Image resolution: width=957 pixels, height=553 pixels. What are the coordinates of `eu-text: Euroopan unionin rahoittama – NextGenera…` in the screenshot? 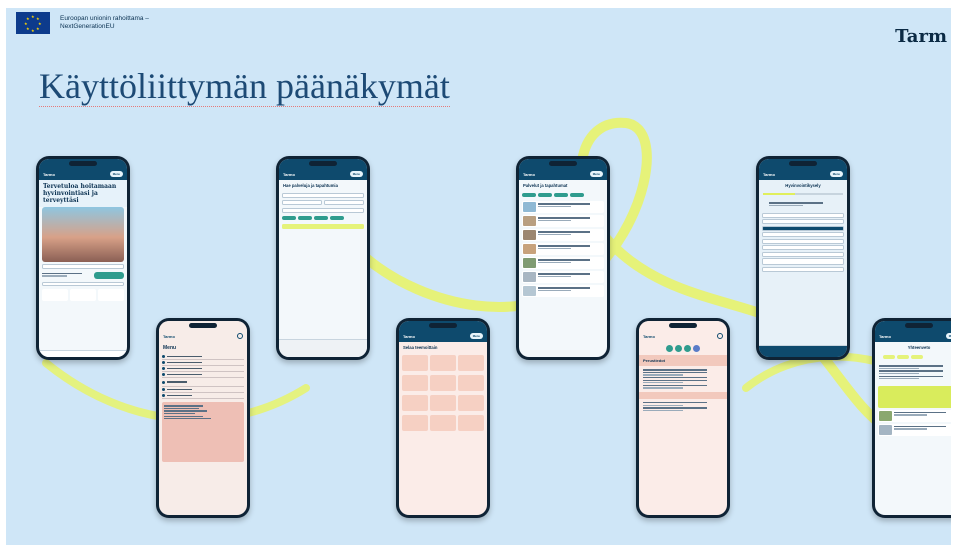 It's located at (104, 23).